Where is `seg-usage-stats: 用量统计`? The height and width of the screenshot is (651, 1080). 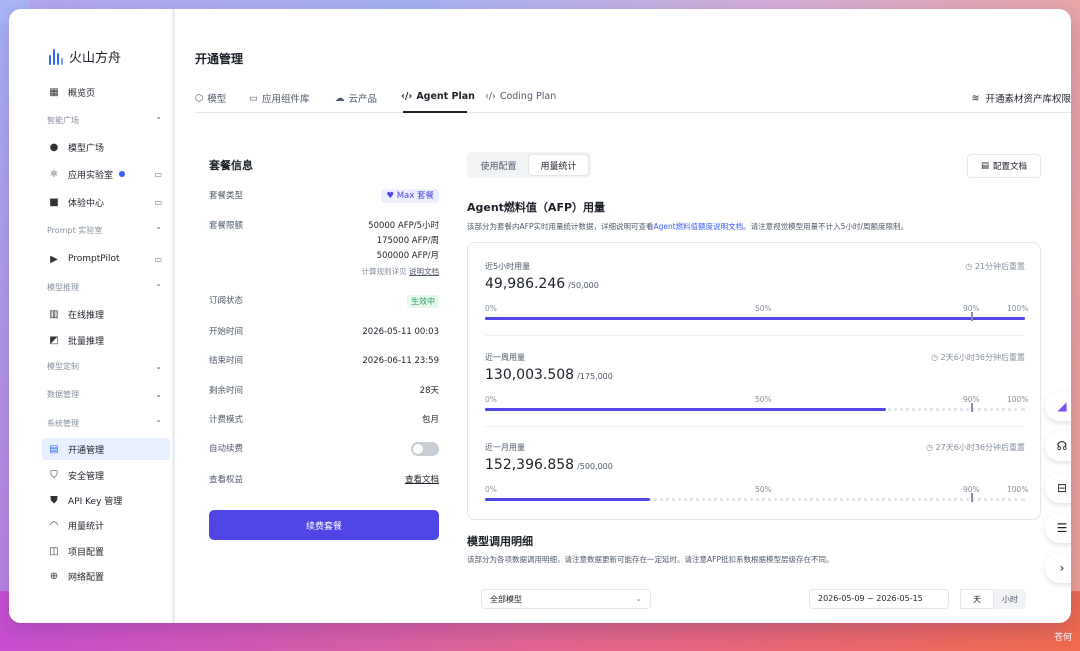
seg-usage-stats: 用量统计 is located at coordinates (558, 165).